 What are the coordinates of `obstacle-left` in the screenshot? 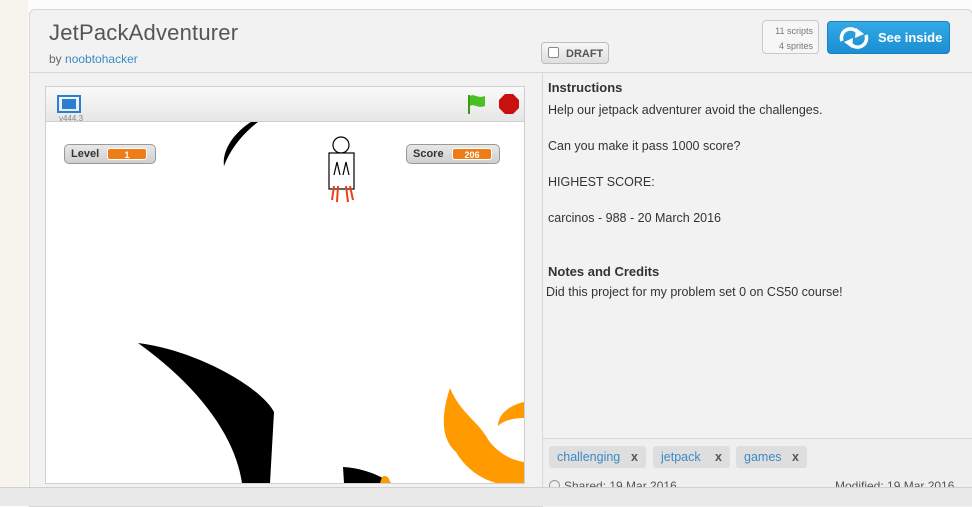 It's located at (206, 413).